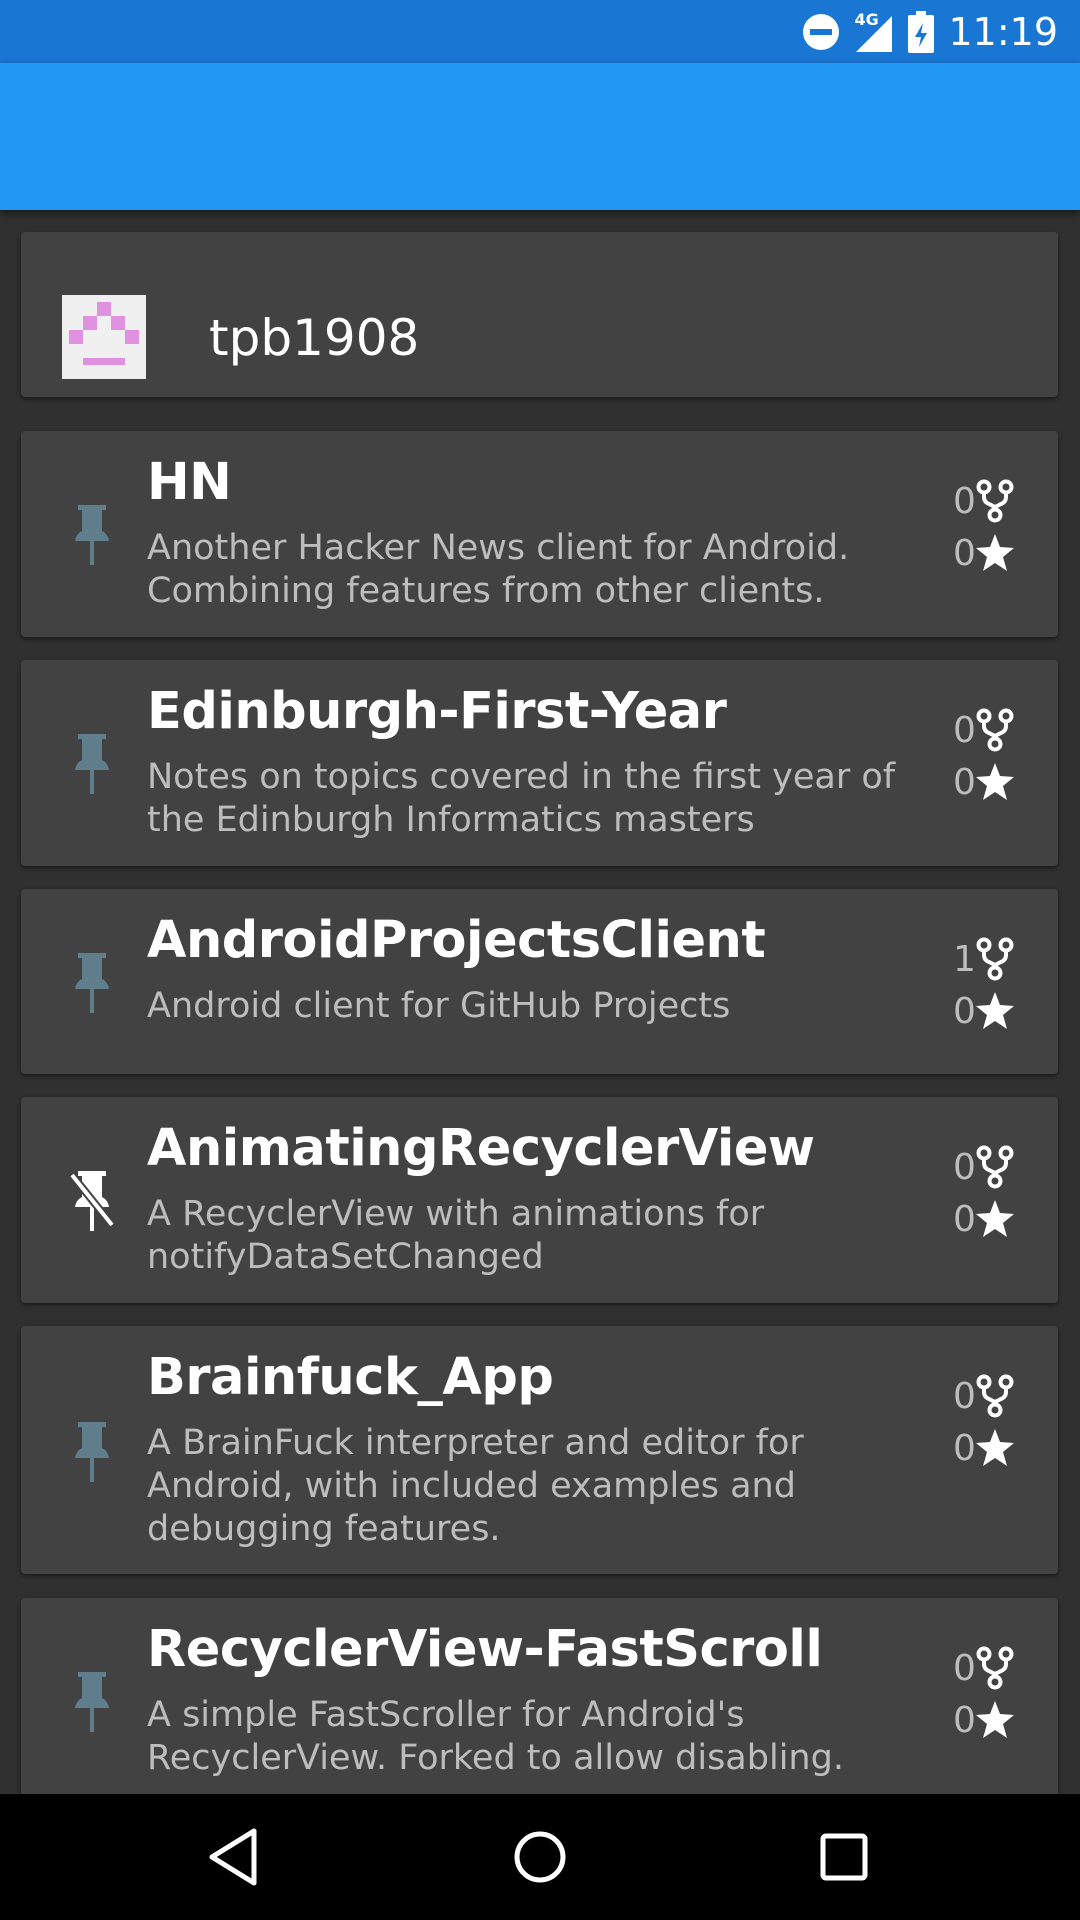  Describe the element at coordinates (821, 31) in the screenshot. I see `do-not-disturb-icon` at that location.